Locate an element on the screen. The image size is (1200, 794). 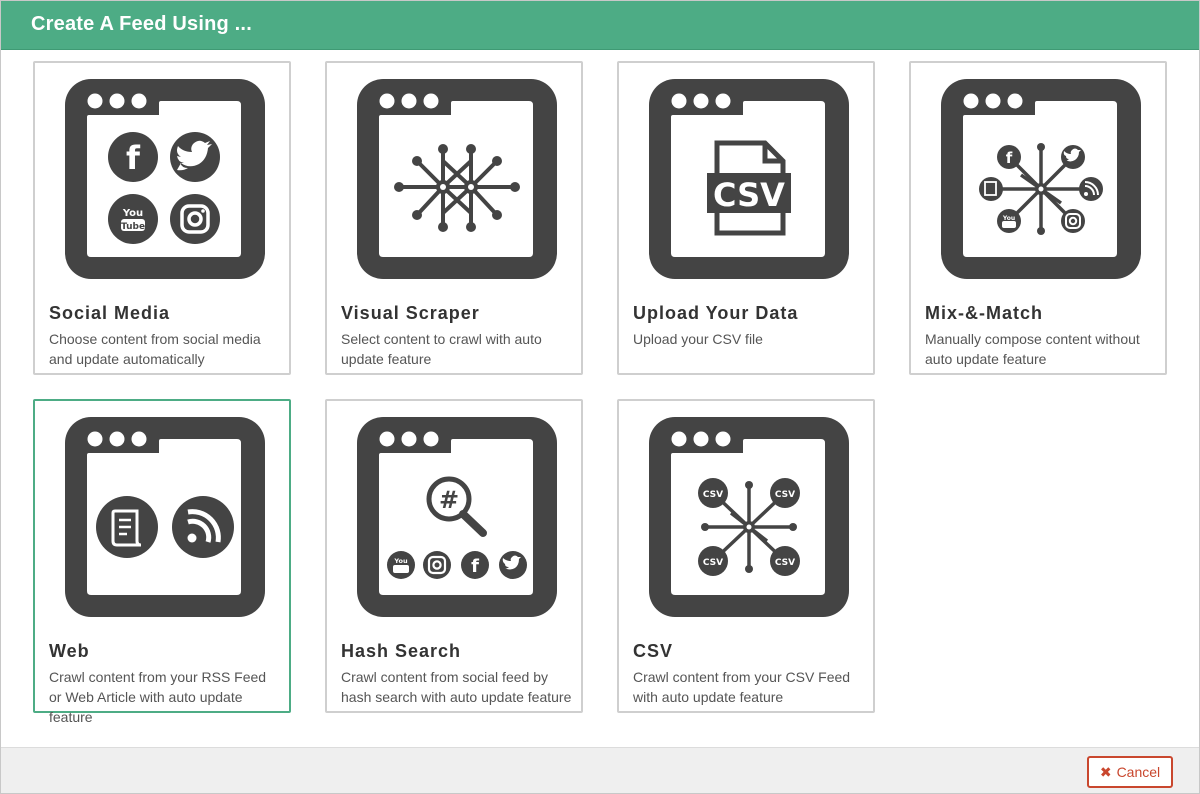
card-title: Social Media is located at coordinates (110, 313).